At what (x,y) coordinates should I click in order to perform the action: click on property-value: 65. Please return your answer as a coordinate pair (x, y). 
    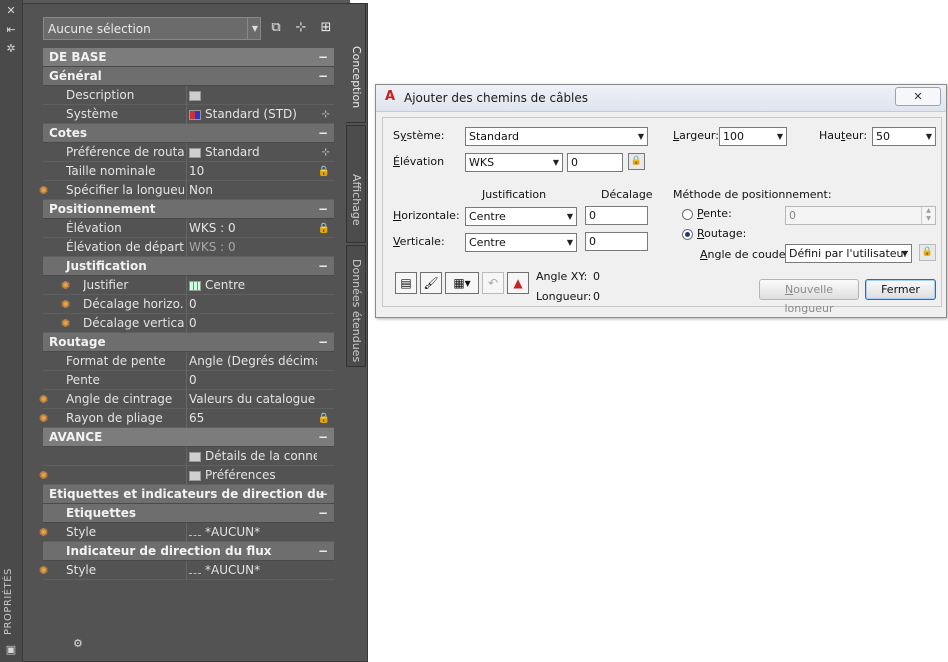
    Looking at the image, I should click on (253, 418).